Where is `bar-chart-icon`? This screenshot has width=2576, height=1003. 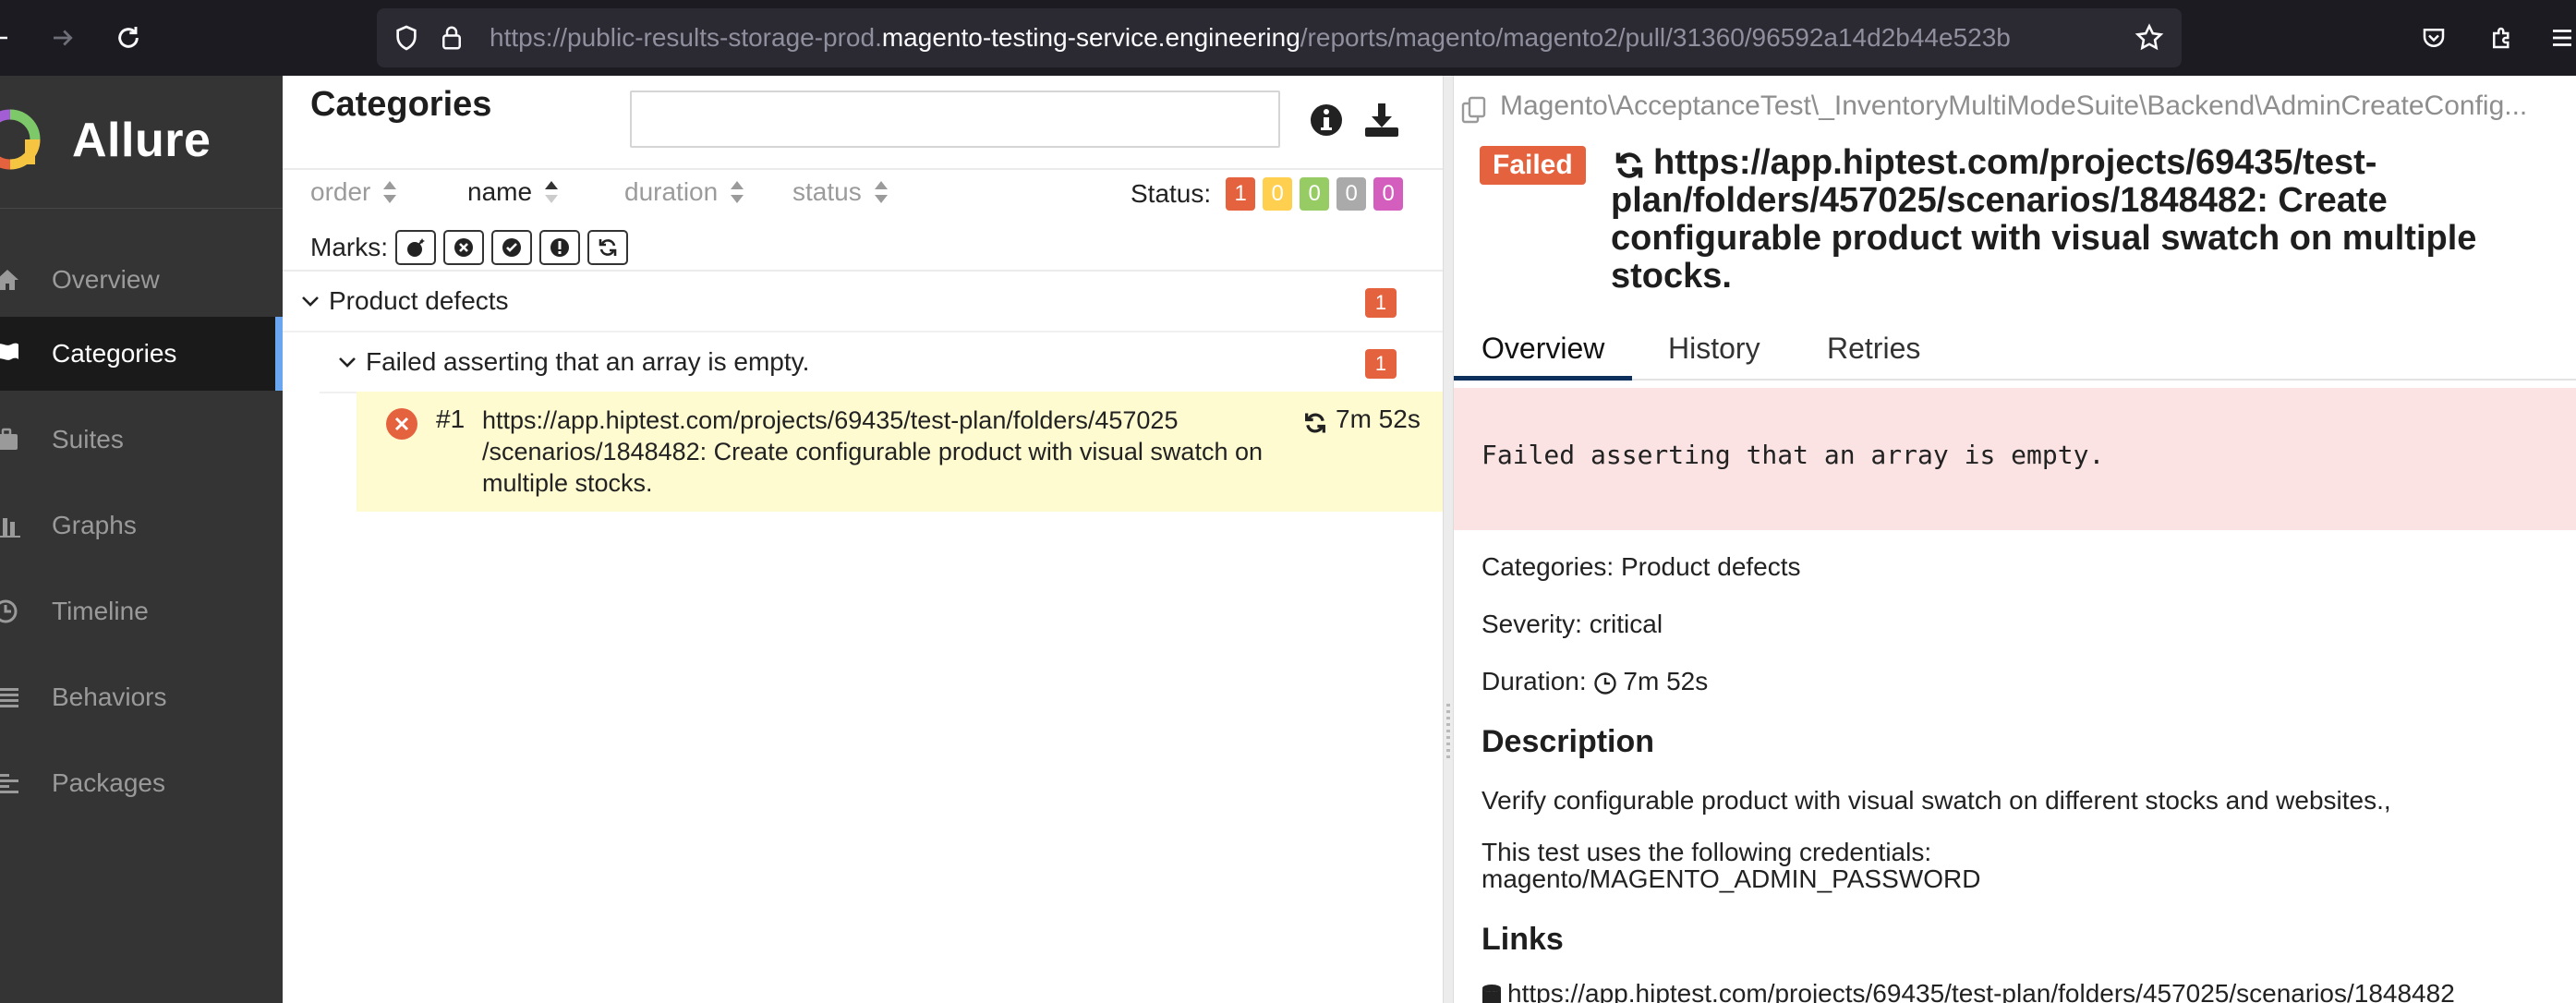 bar-chart-icon is located at coordinates (10, 528).